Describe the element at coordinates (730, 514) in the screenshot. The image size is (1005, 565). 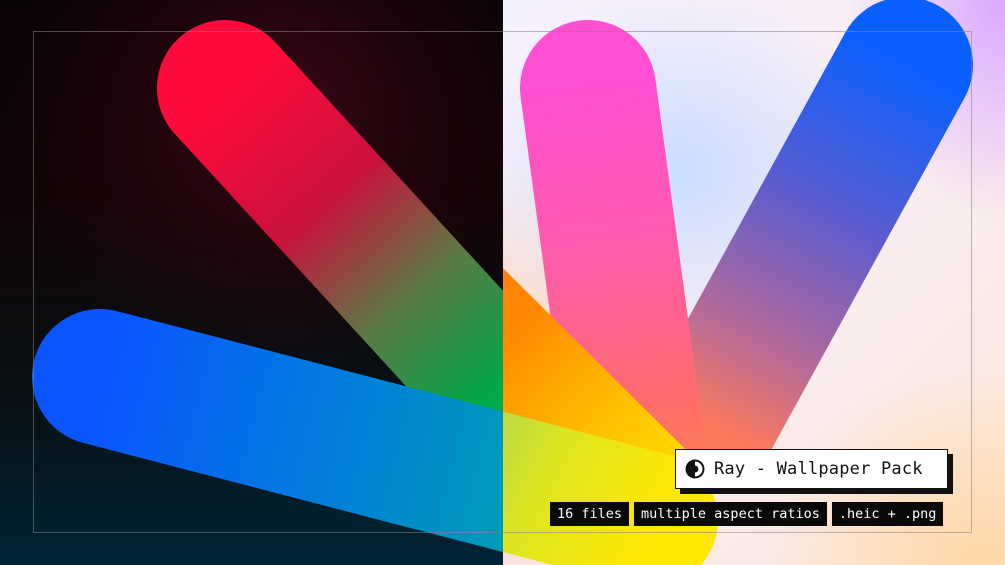
I see `tag-aspect-ratios: multiple aspect ratios` at that location.